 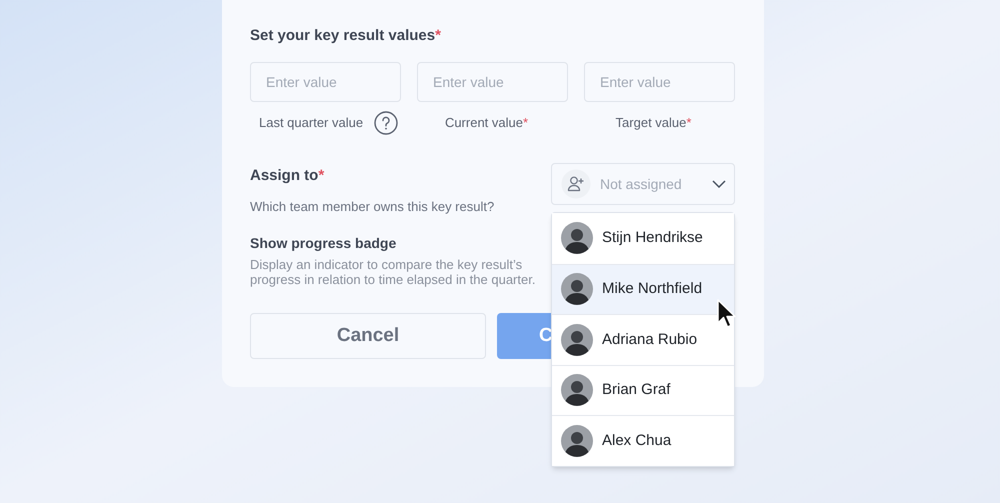 I want to click on field-label: Current value, so click(x=483, y=123).